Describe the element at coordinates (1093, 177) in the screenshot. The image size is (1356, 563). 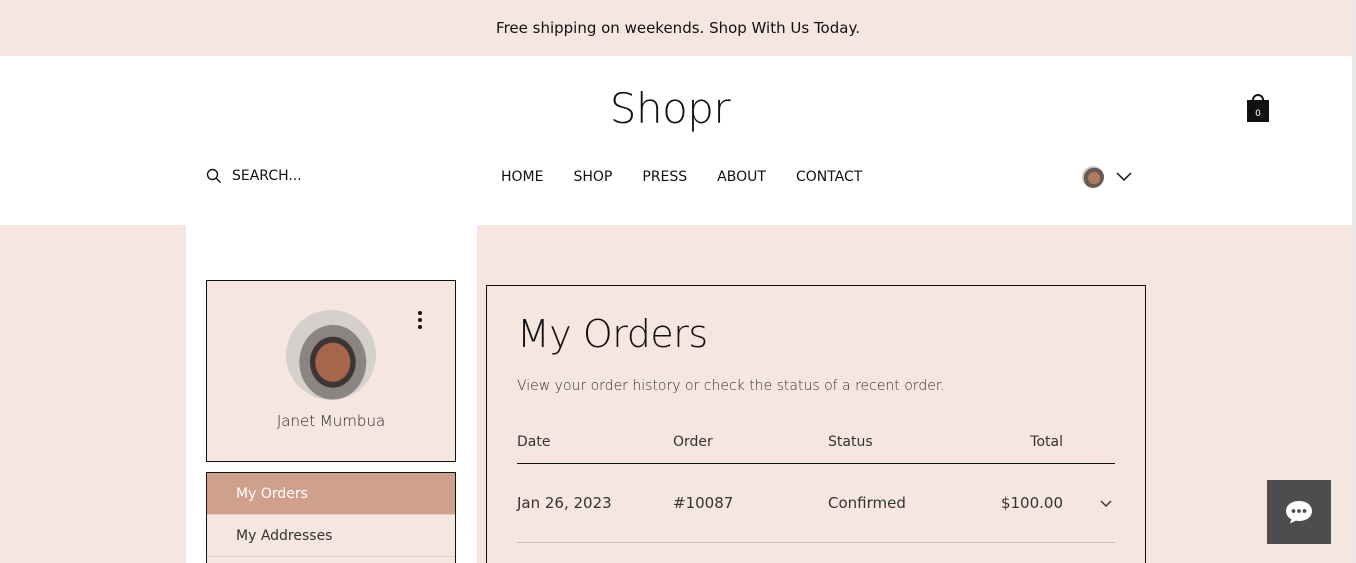
I see `avatar` at that location.